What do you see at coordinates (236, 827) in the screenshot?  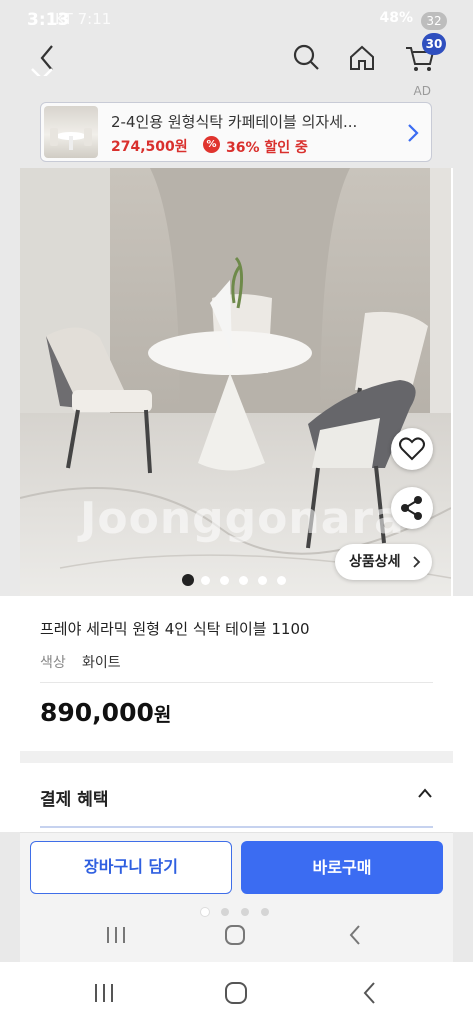 I see `benefit-card-edge` at bounding box center [236, 827].